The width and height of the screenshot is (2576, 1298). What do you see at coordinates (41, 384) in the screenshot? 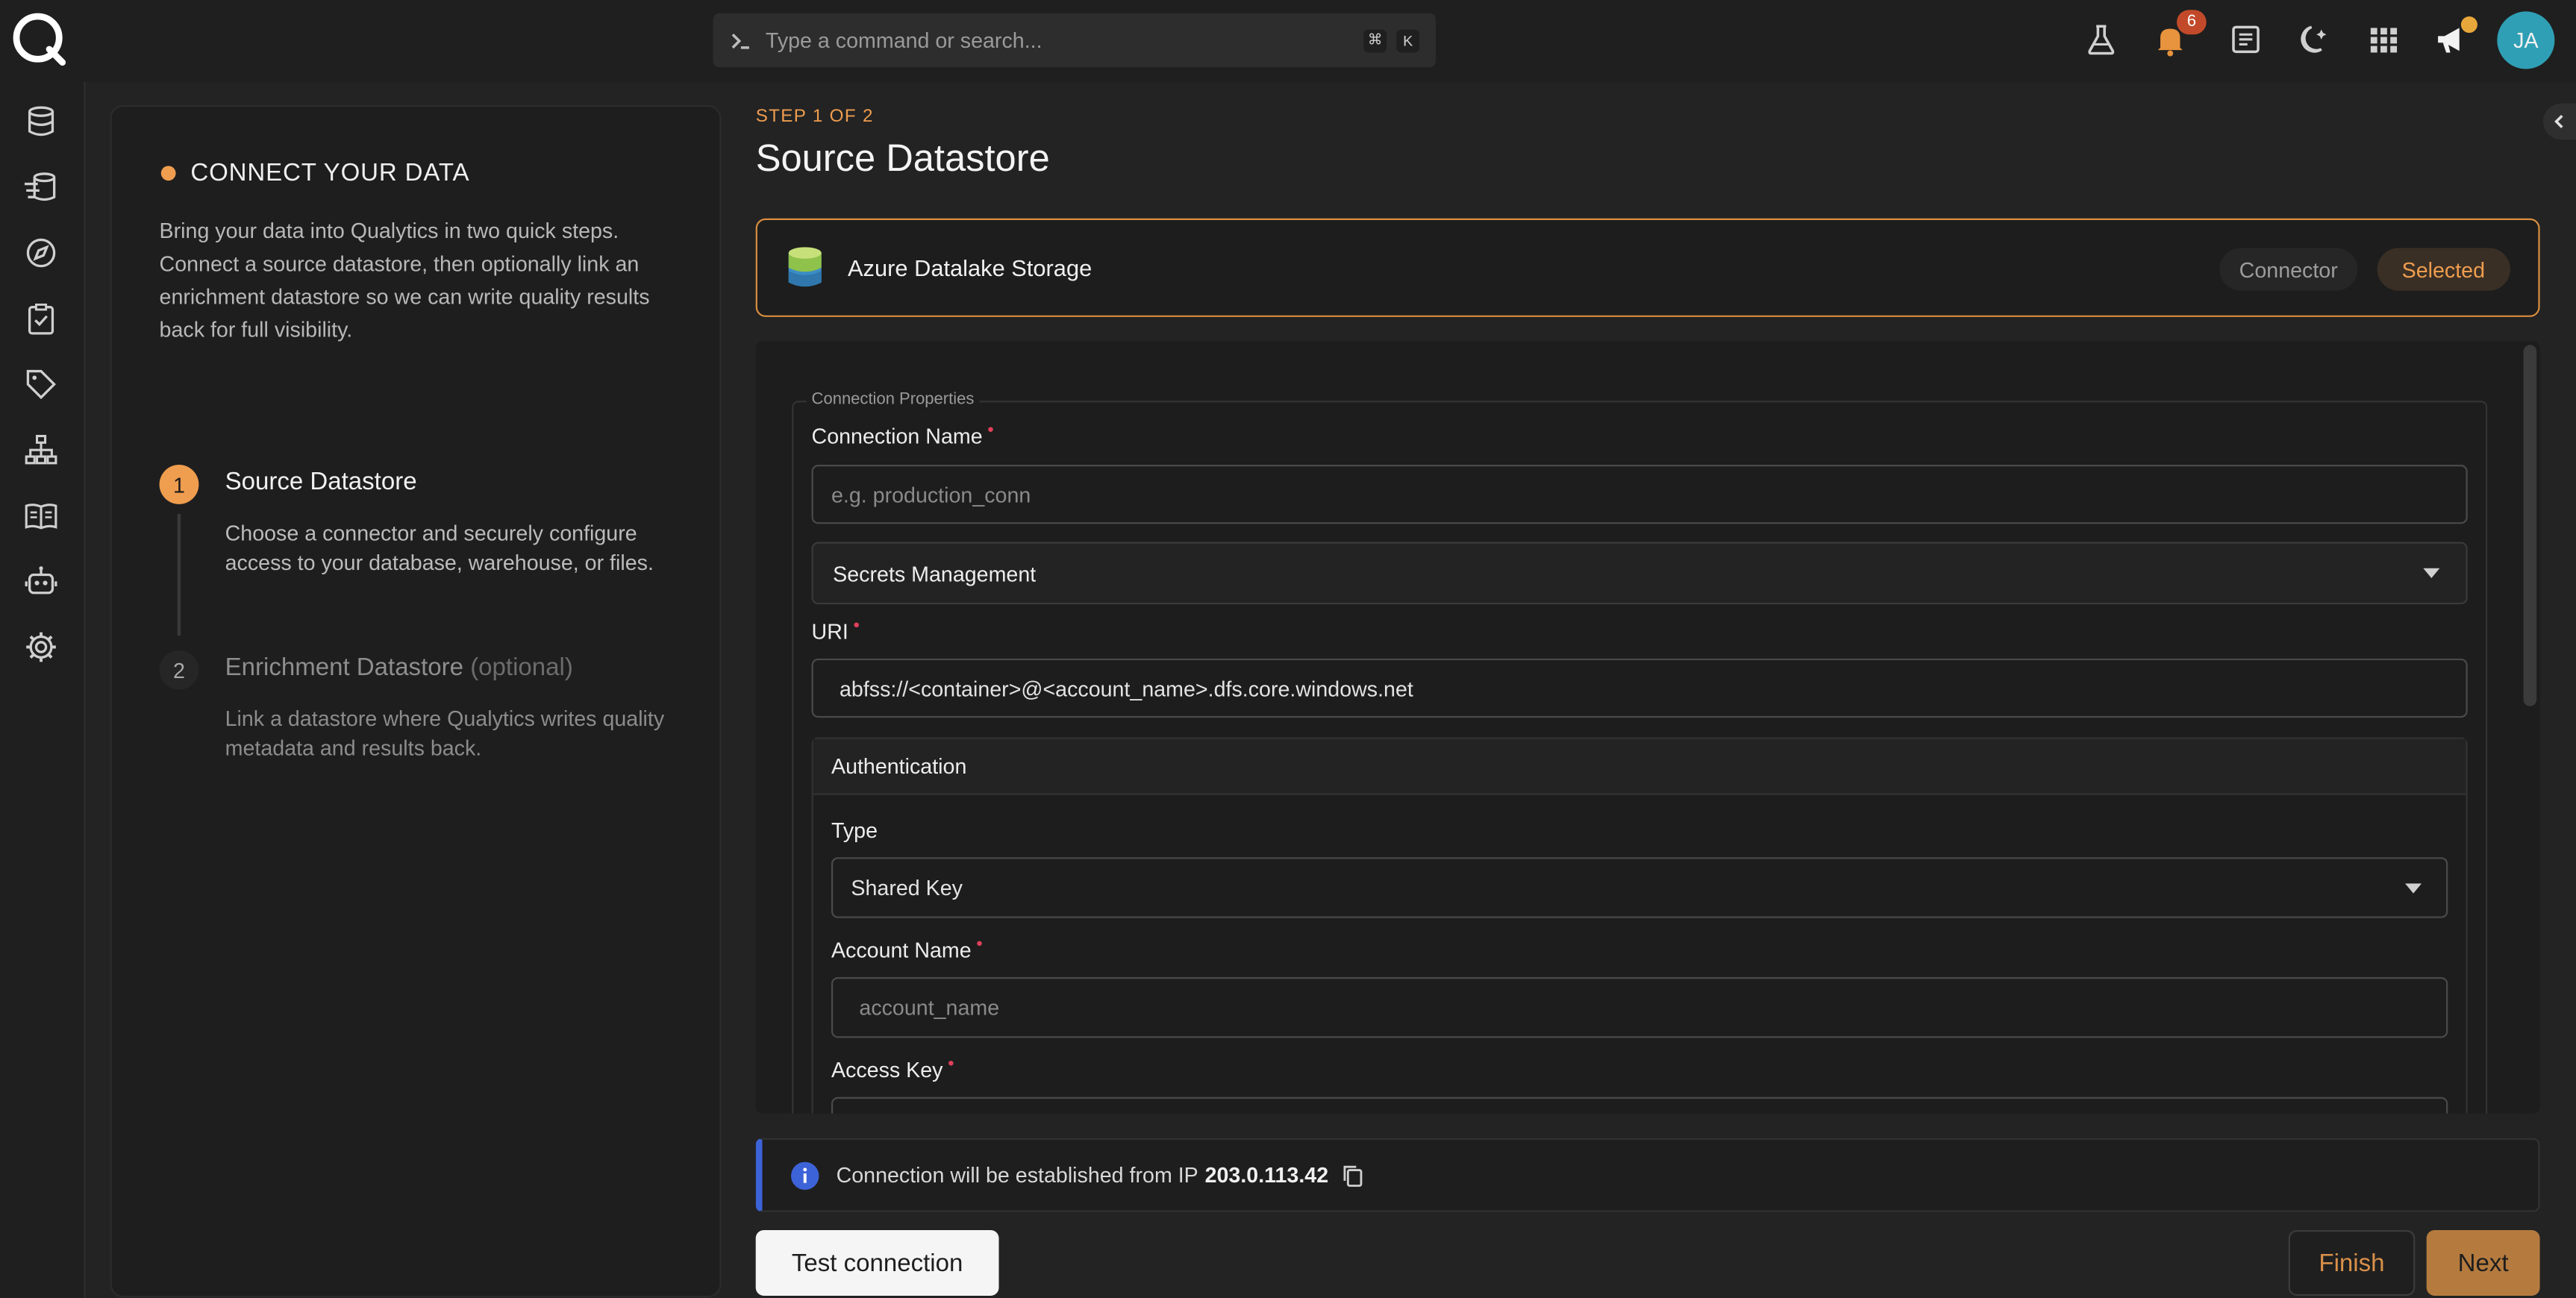
I see `tag-icon` at bounding box center [41, 384].